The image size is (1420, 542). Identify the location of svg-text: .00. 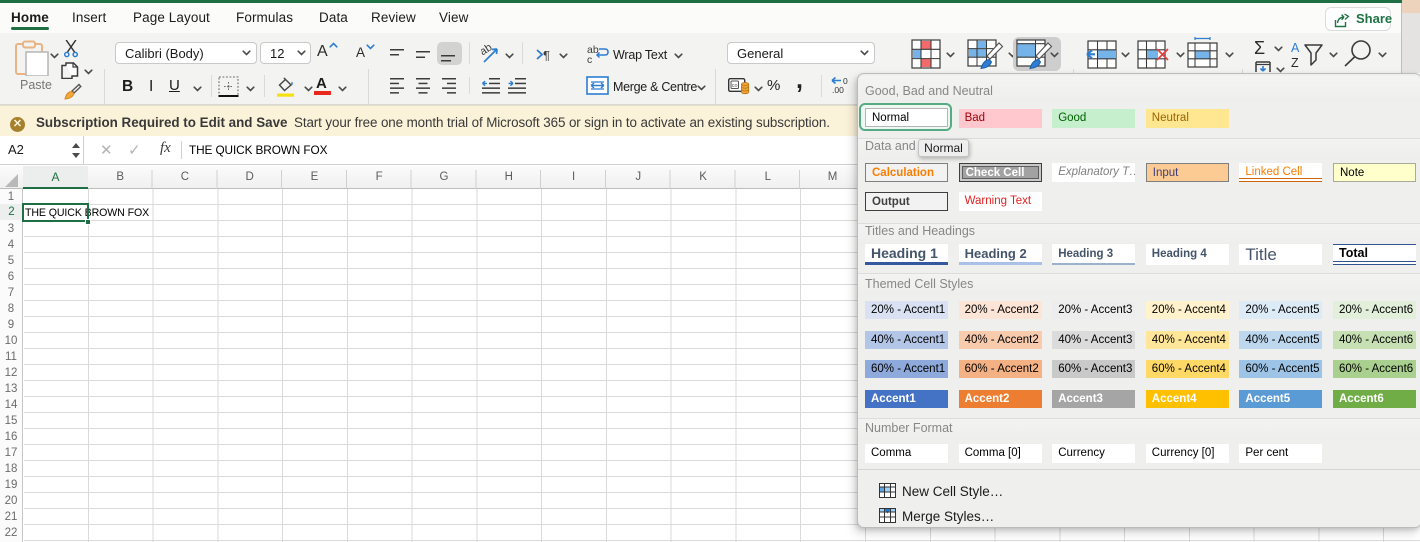
(838, 89).